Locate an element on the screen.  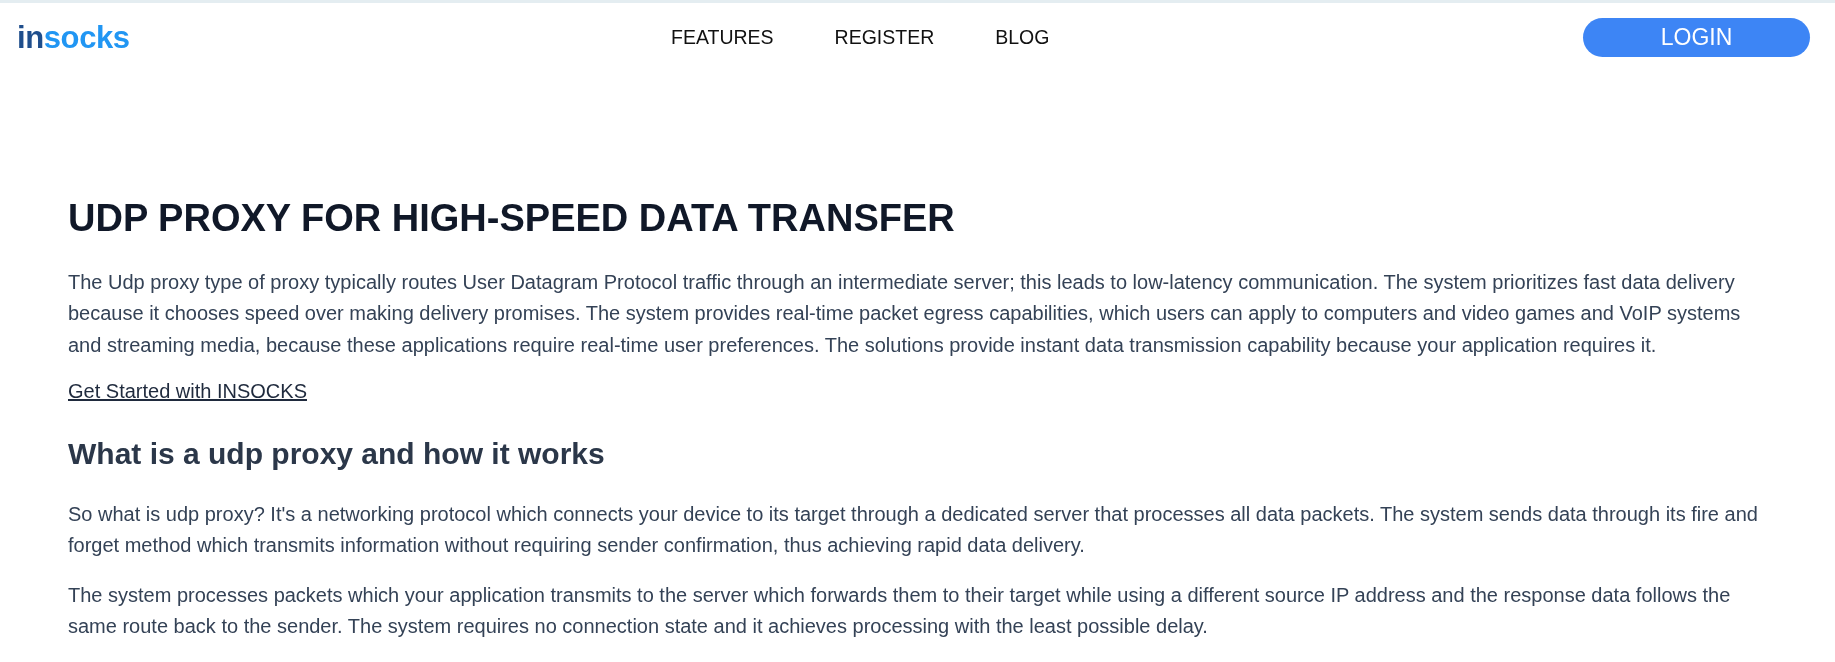
page-title: UDP PROXY FOR HIGH-SPEED DATA TRANSFER is located at coordinates (512, 218).